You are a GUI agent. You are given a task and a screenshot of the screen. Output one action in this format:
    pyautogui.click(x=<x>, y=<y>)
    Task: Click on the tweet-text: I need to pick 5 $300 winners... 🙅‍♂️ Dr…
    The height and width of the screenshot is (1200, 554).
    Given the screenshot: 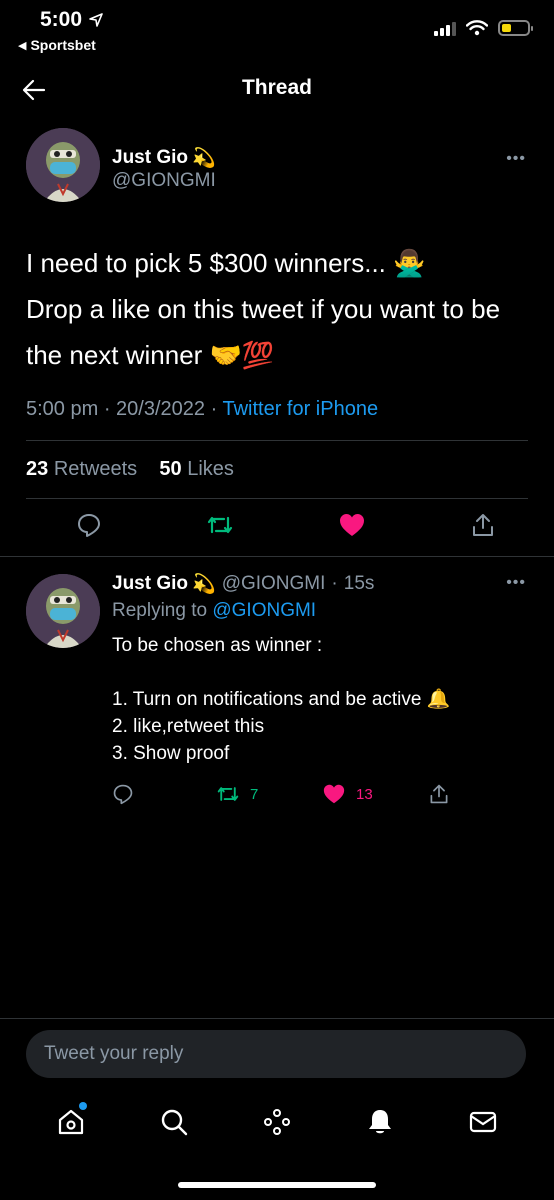 What is the action you would take?
    pyautogui.click(x=263, y=309)
    